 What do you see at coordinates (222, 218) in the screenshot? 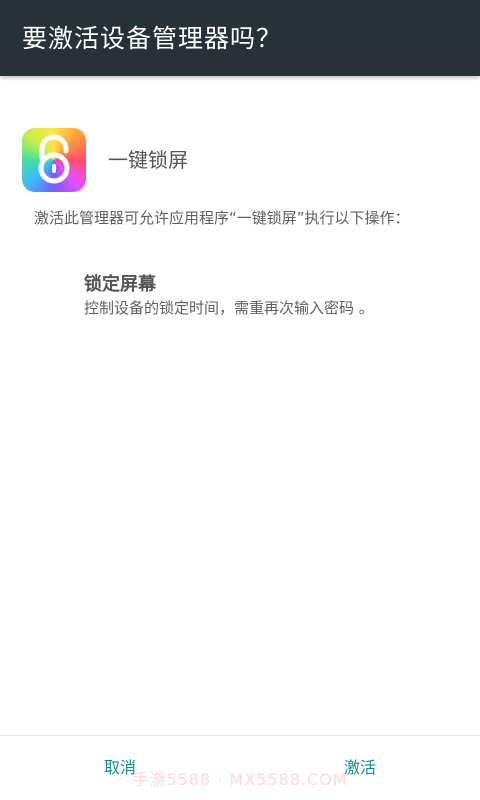
I see `activation-description: 激活此管理器可允许应用程序“一键锁屏”执行以下操作：` at bounding box center [222, 218].